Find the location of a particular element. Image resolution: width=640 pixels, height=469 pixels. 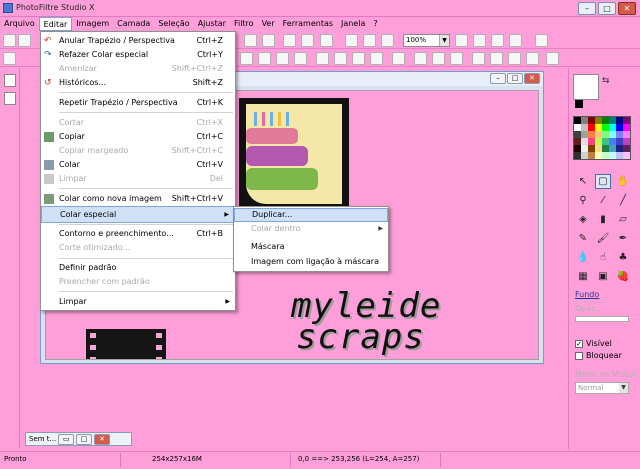

dropper-icon is located at coordinates (351, 40).